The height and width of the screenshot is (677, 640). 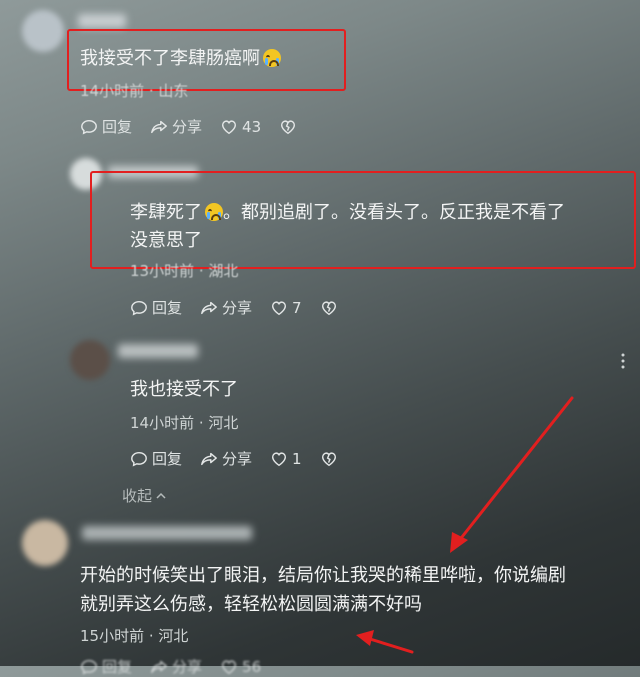 I want to click on red-arrow-diagonal, so click(x=515, y=470).